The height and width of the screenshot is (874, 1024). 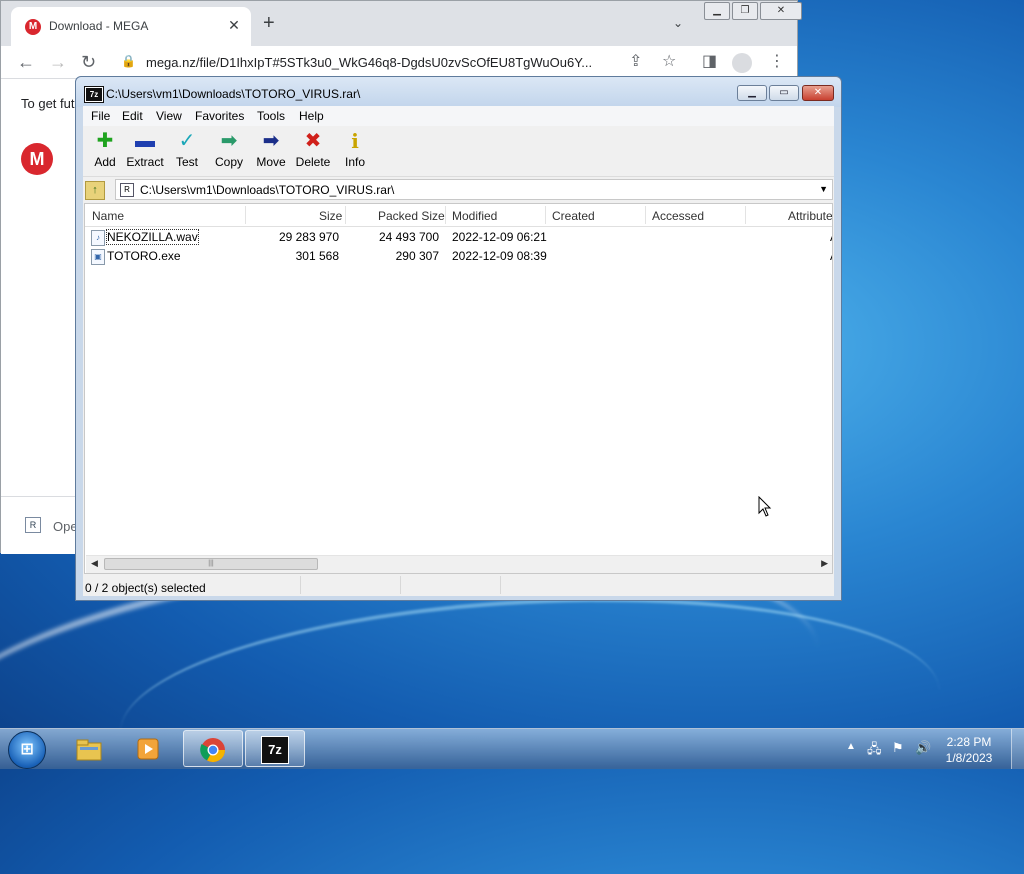 What do you see at coordinates (874, 751) in the screenshot?
I see `network-icon: 🖧` at bounding box center [874, 751].